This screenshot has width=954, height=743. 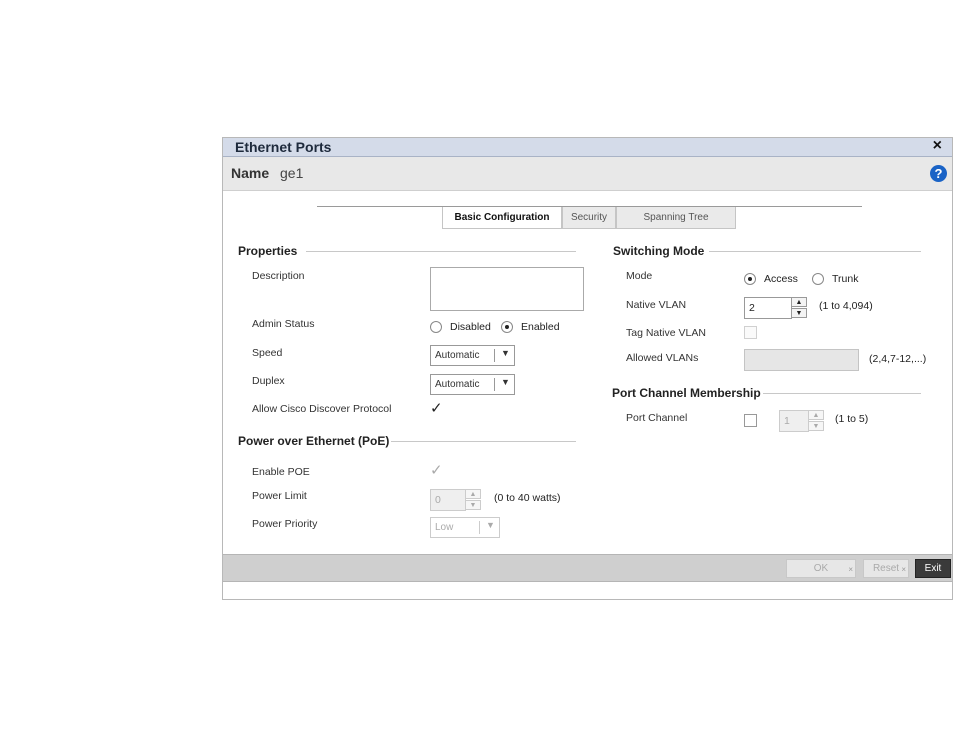 I want to click on port-channel-stepper: 1 ▲ ▼, so click(x=801, y=421).